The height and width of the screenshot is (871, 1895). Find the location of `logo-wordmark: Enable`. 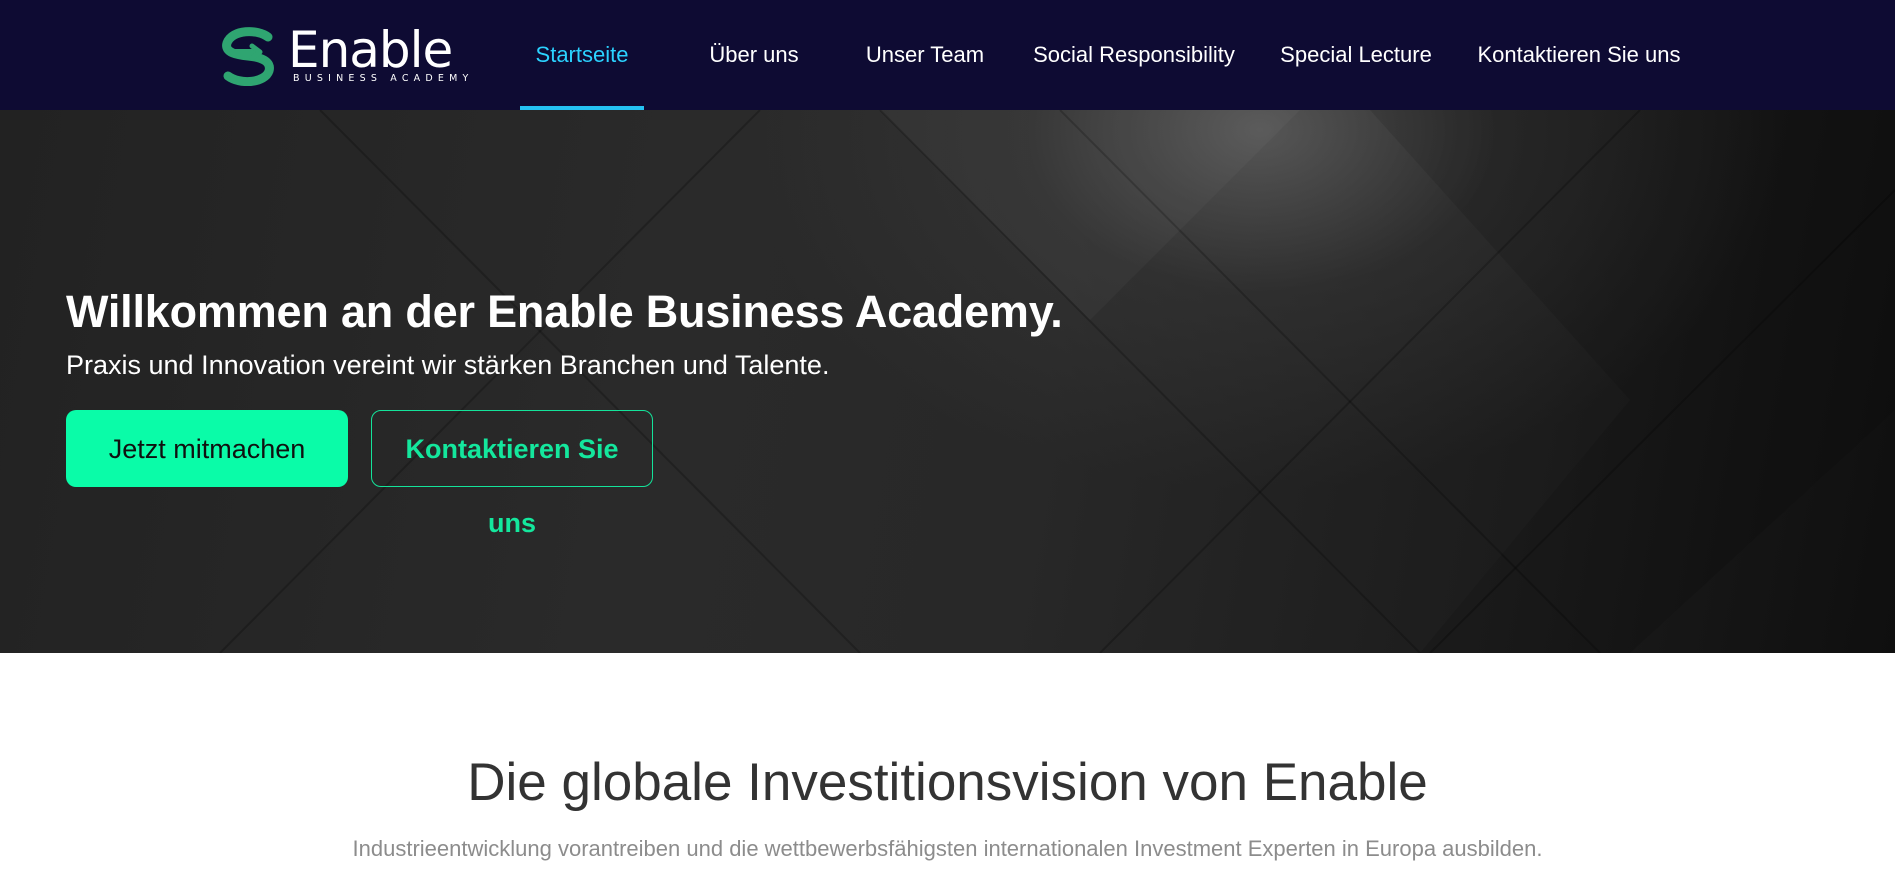

logo-wordmark: Enable is located at coordinates (370, 50).